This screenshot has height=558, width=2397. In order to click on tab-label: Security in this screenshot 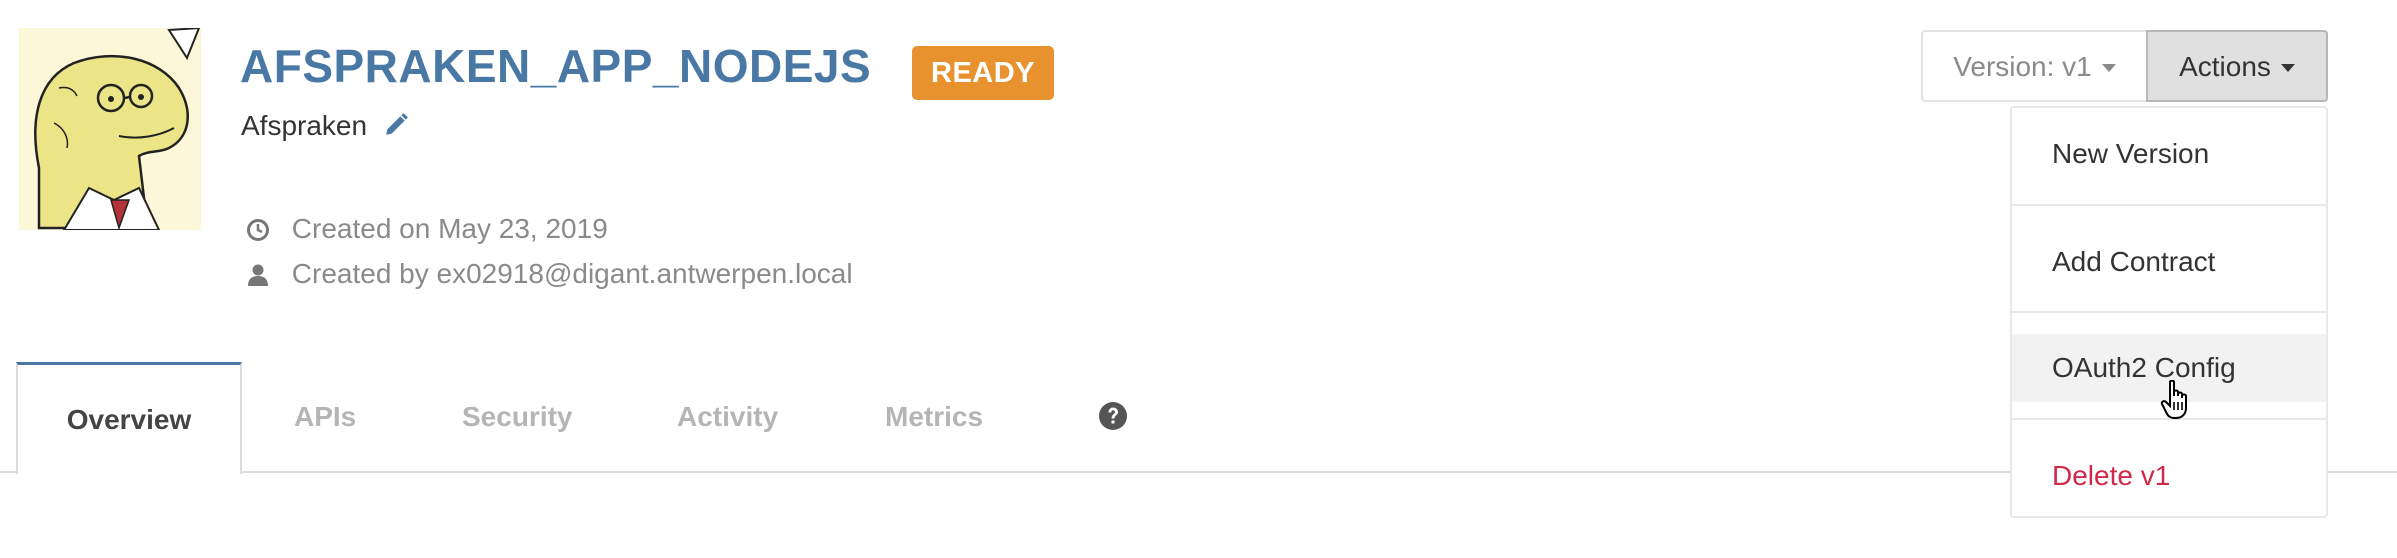, I will do `click(517, 416)`.